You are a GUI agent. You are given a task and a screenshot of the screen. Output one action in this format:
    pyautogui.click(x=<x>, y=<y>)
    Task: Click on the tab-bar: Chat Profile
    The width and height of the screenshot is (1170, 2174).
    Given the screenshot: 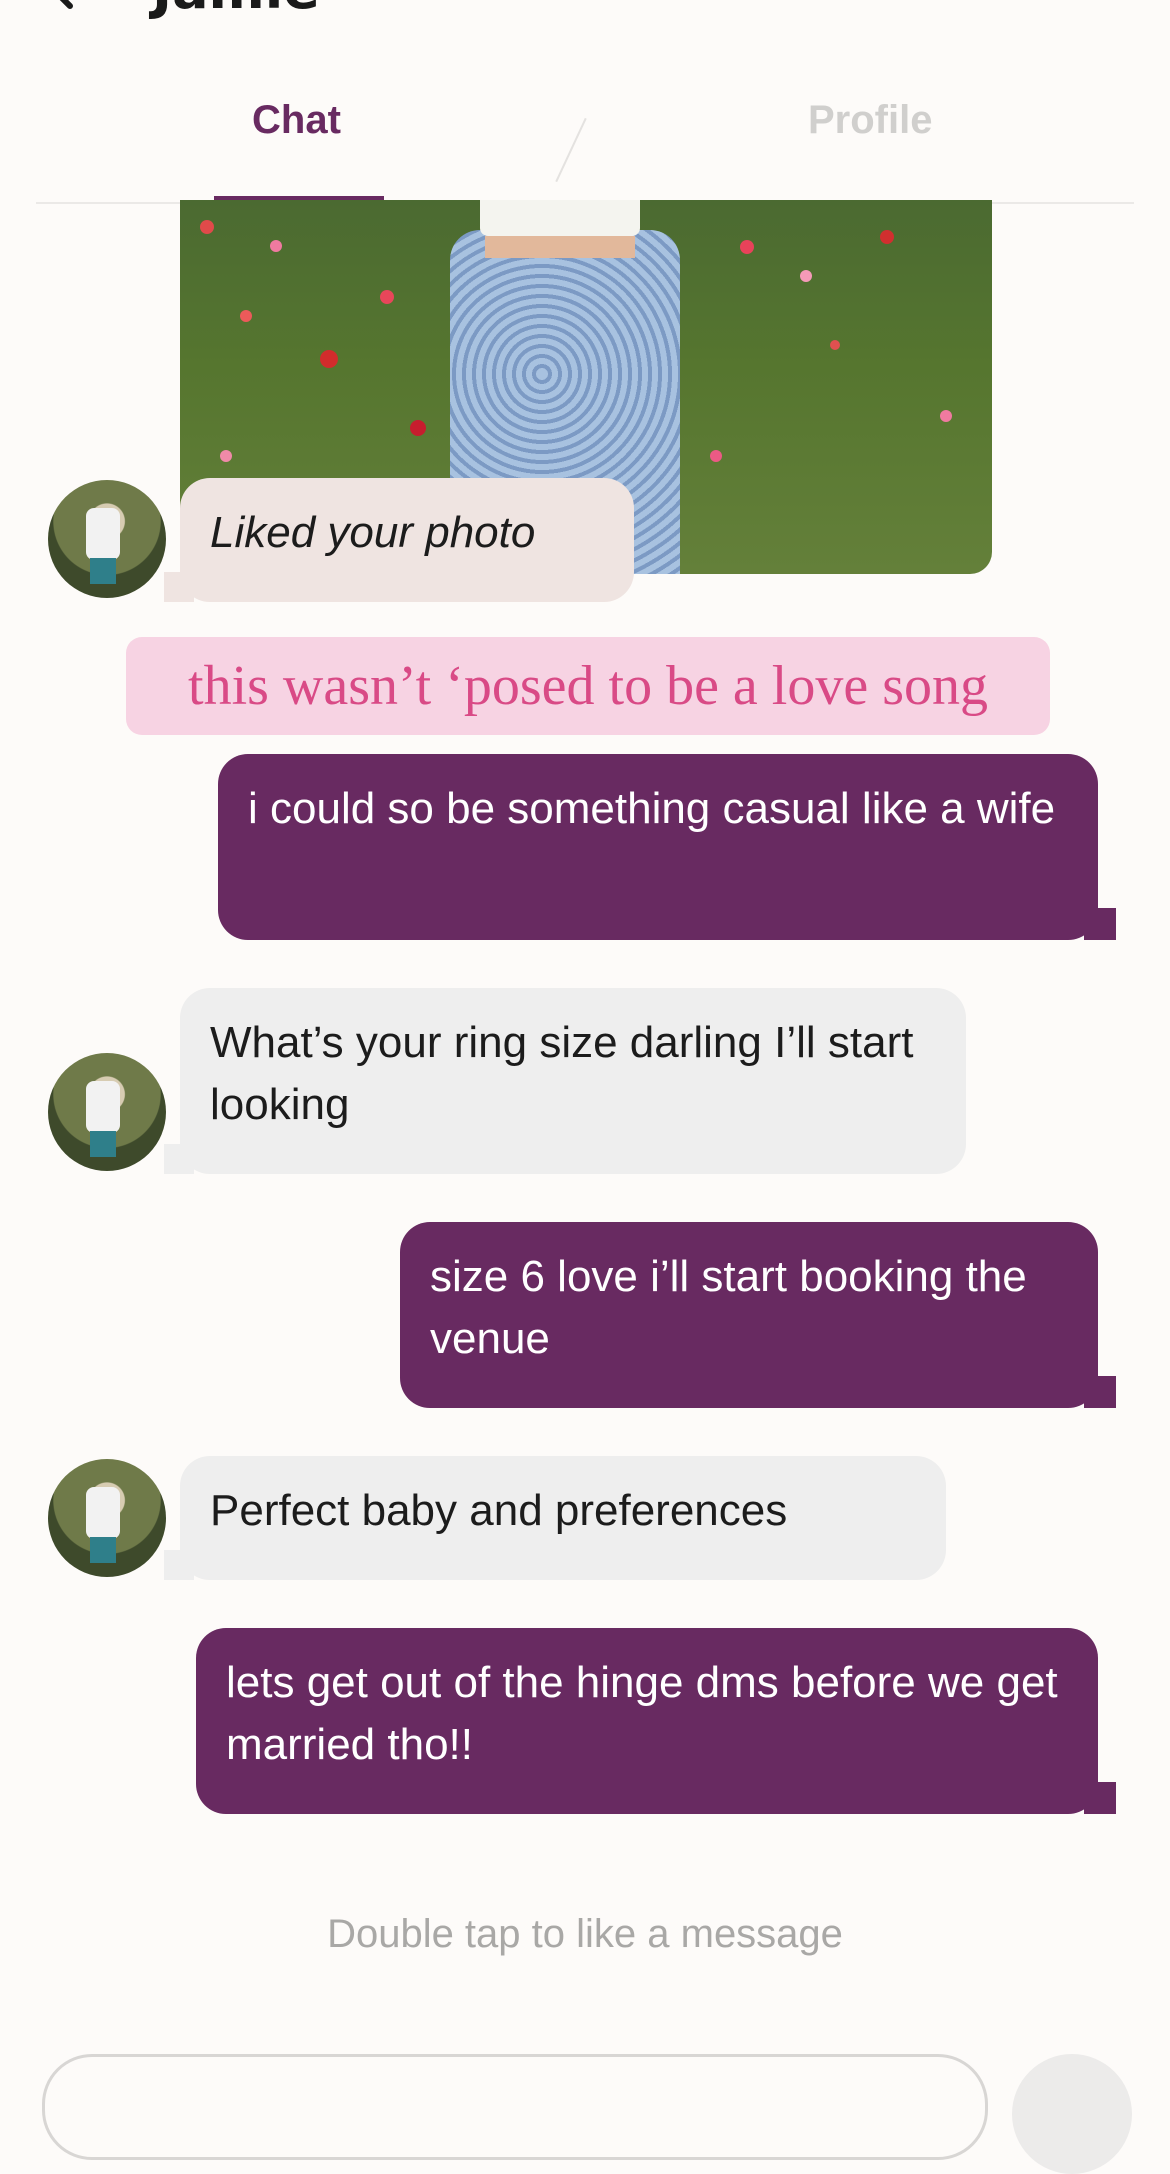 What is the action you would take?
    pyautogui.click(x=585, y=102)
    